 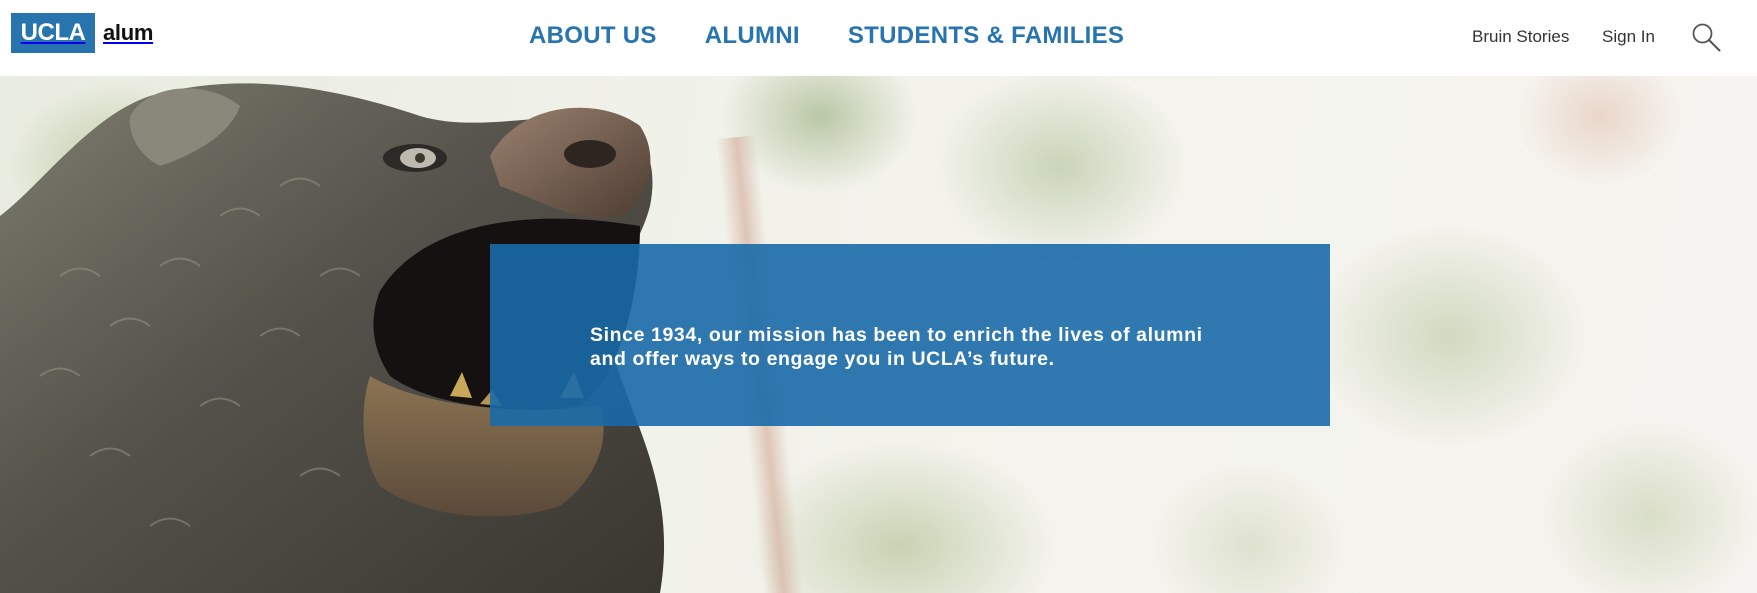 I want to click on logo-mark: UCLA, so click(x=53, y=33).